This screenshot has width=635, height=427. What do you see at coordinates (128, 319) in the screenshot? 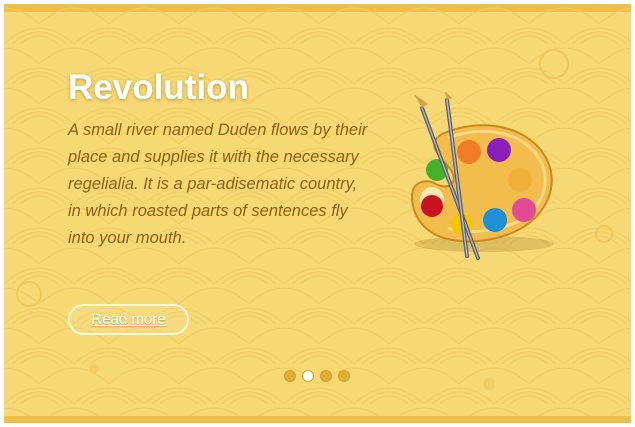
I see `read-more-button: Read more` at bounding box center [128, 319].